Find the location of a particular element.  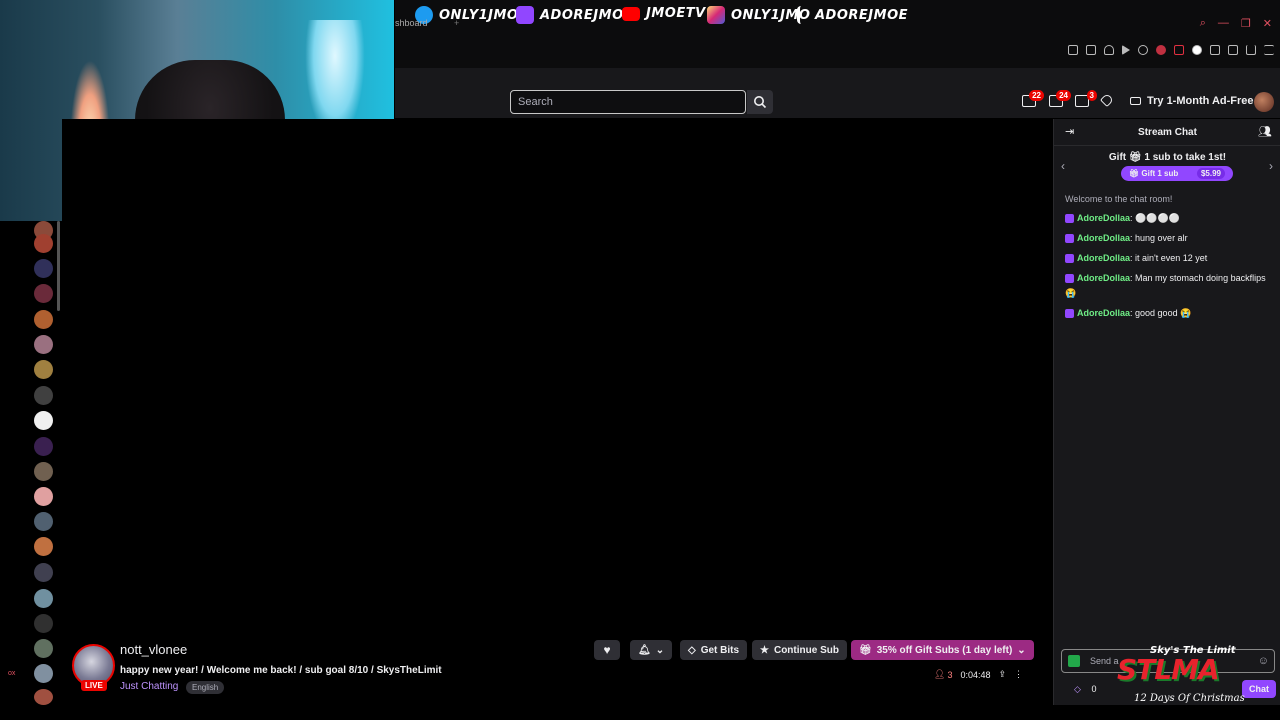

gift-one-sub-button: 🎁︎ Gift 1 sub $5.99 is located at coordinates (1177, 173).